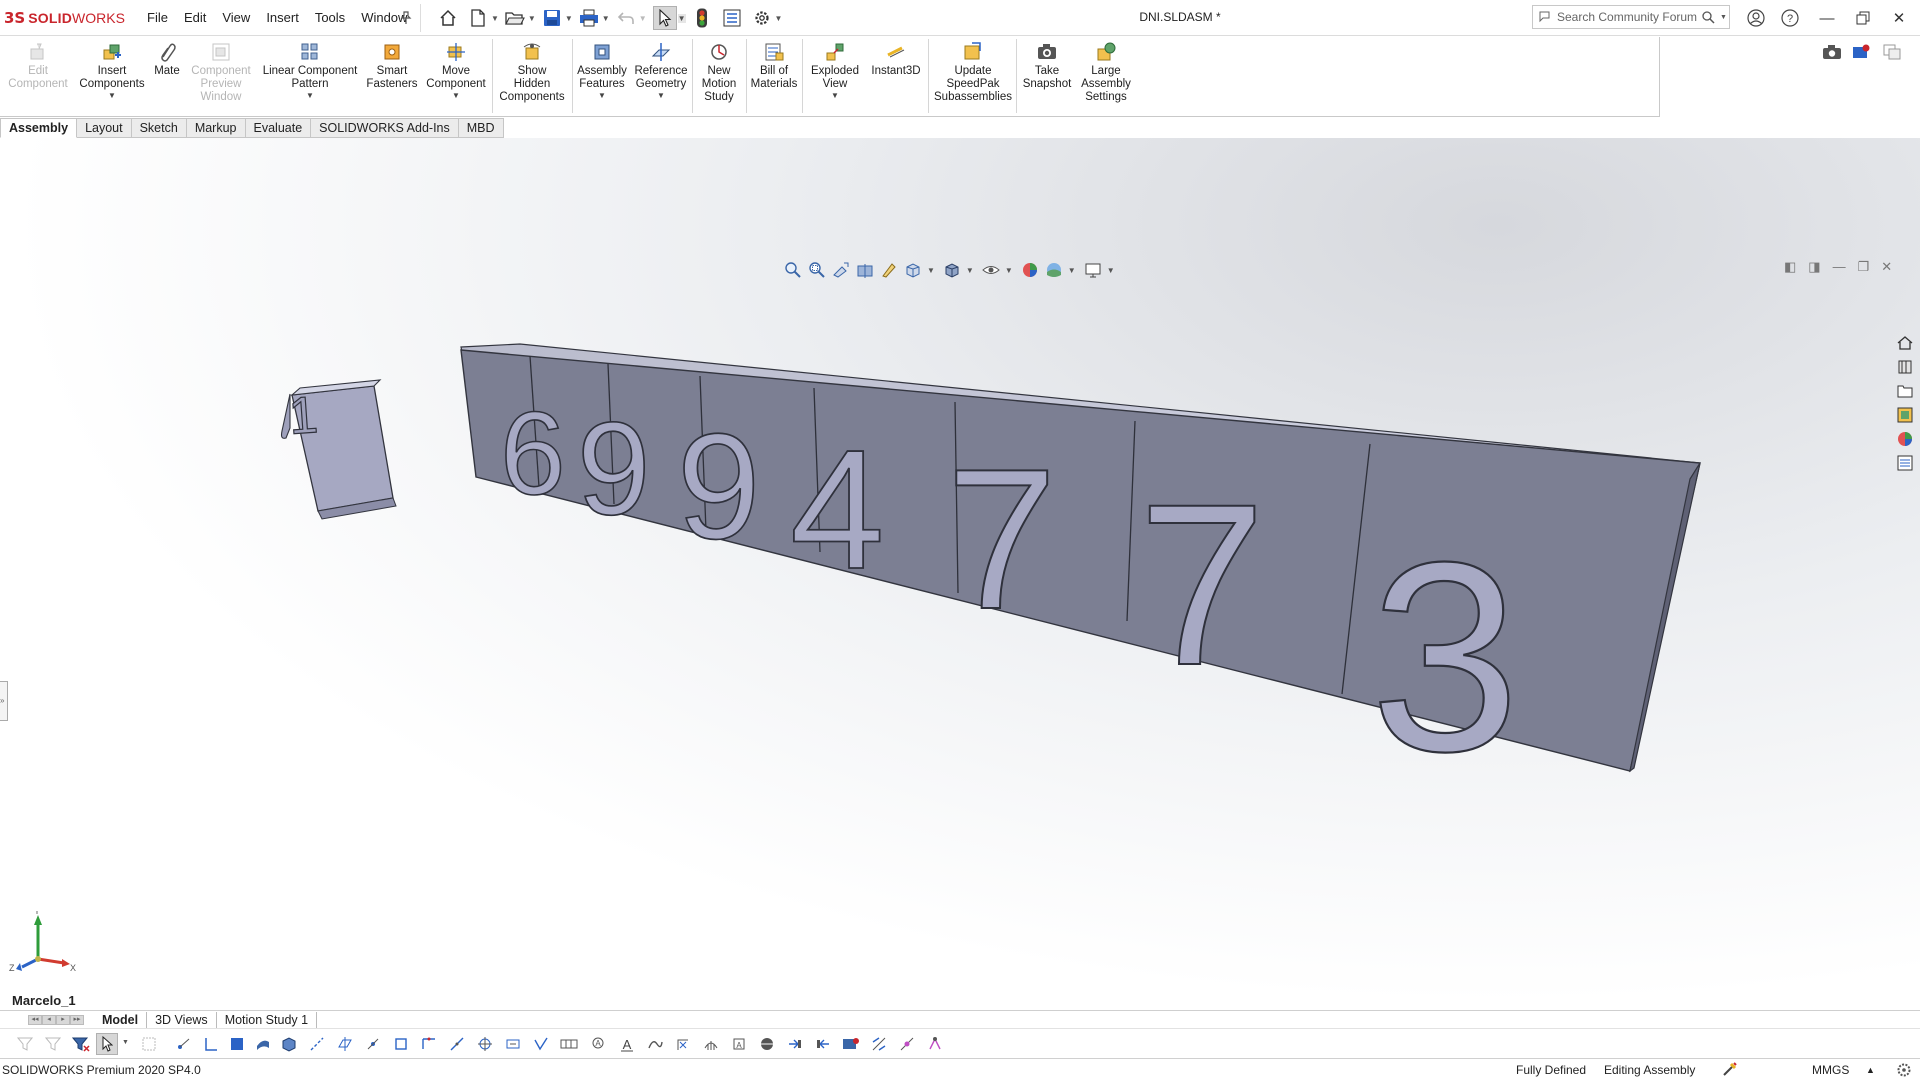  I want to click on solidworks-logo: 3S SOLID WORKS, so click(64, 18).